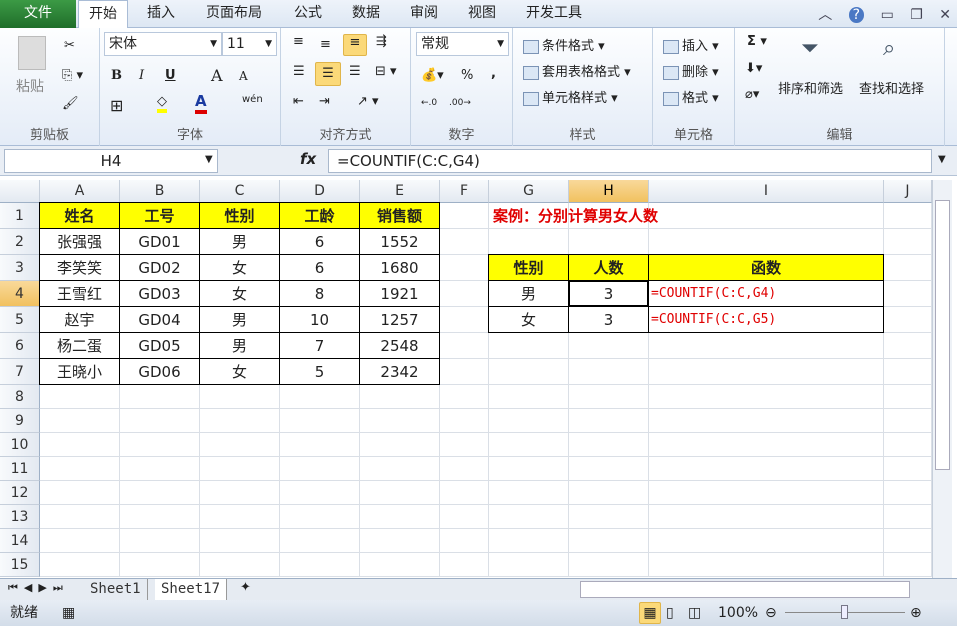  Describe the element at coordinates (68, 613) in the screenshot. I see `macro-record-icon: ▦` at that location.